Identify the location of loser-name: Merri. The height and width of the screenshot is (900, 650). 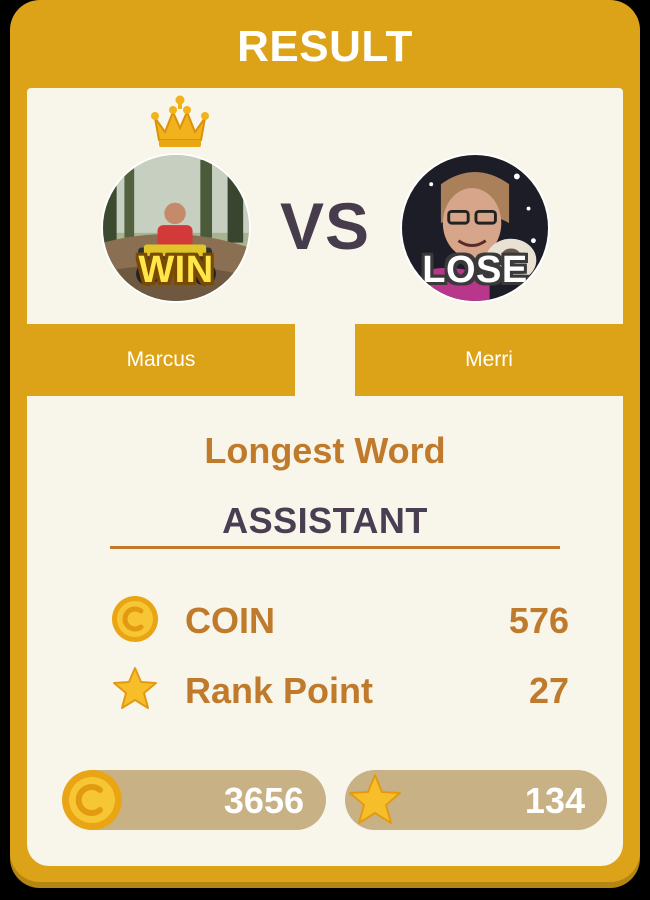
(489, 359).